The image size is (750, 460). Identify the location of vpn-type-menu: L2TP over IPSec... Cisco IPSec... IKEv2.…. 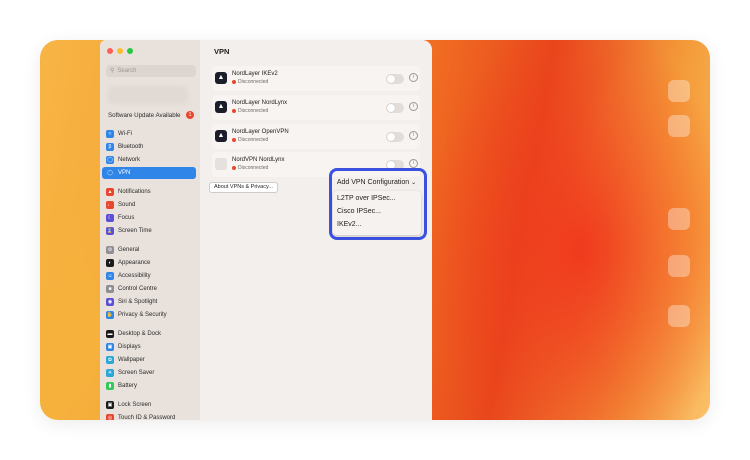
(377, 213).